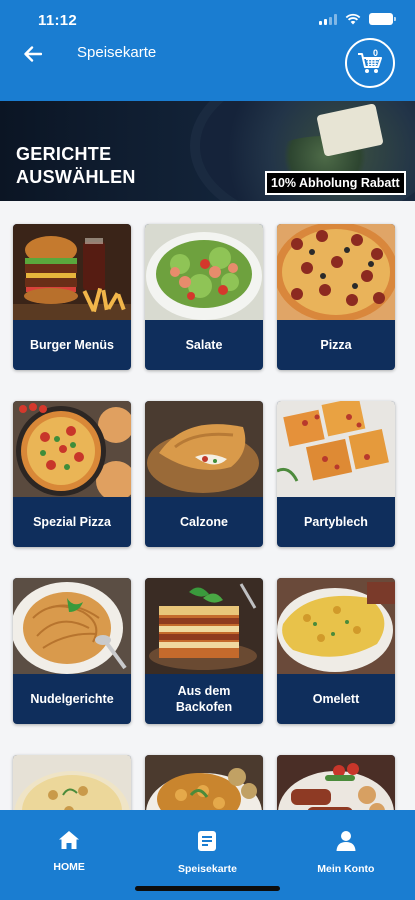 This screenshot has width=415, height=900. Describe the element at coordinates (69, 840) in the screenshot. I see `home-icon` at that location.